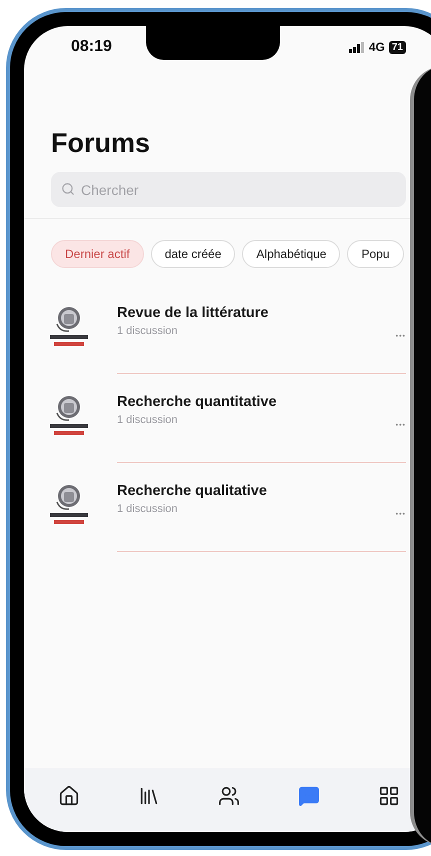  I want to click on page-title: Forums, so click(101, 143).